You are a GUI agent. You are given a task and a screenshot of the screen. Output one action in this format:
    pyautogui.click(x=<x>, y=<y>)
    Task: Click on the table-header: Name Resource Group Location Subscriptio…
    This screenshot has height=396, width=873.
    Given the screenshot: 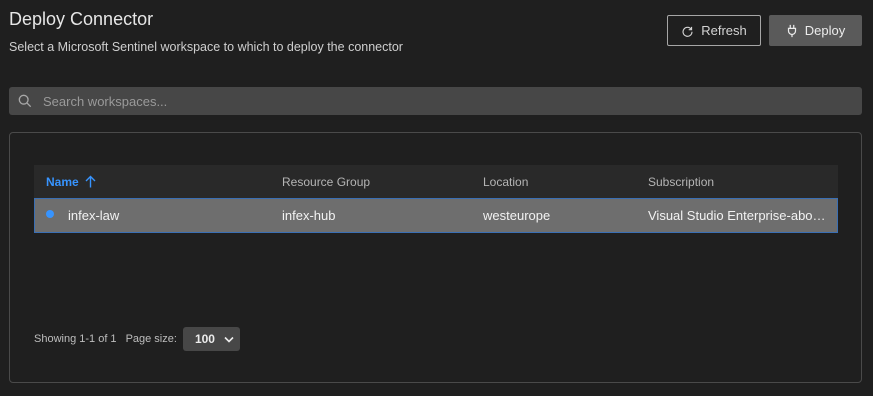 What is the action you would take?
    pyautogui.click(x=436, y=181)
    